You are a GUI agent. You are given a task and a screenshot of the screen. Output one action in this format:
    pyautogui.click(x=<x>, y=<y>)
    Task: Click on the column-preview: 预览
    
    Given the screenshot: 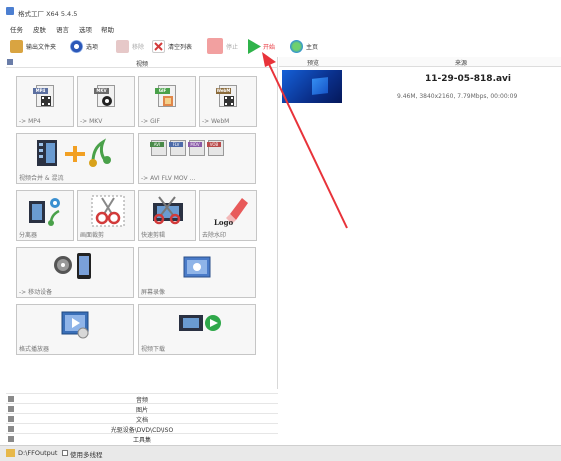 What is the action you would take?
    pyautogui.click(x=313, y=62)
    